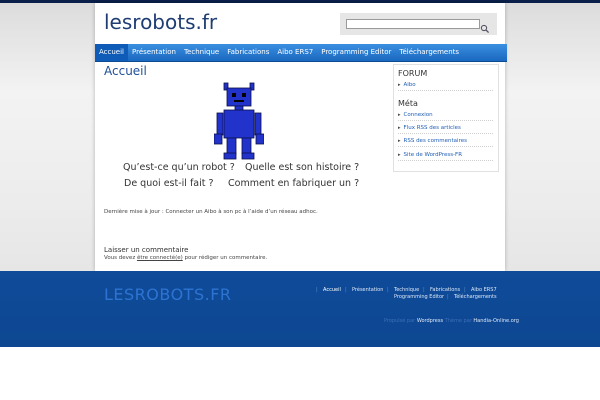 This screenshot has width=600, height=400. What do you see at coordinates (160, 258) in the screenshot?
I see `login-link: être connecté(e)` at bounding box center [160, 258].